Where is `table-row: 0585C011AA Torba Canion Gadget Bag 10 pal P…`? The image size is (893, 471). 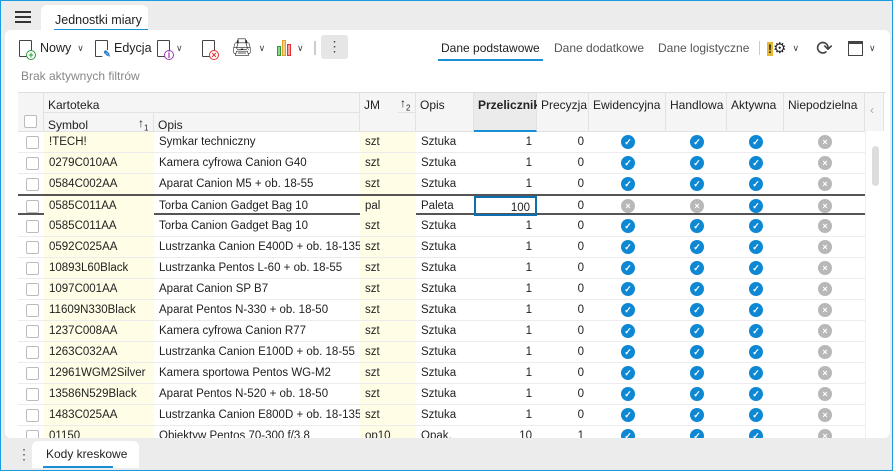 table-row: 0585C011AA Torba Canion Gadget Bag 10 pal P… is located at coordinates (441, 205).